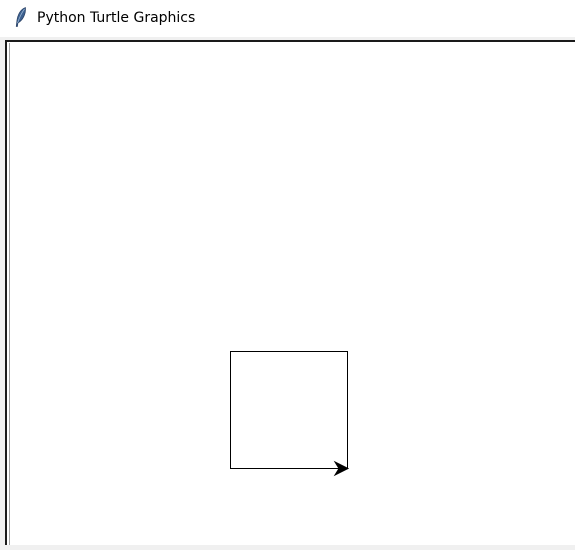 The width and height of the screenshot is (575, 550). What do you see at coordinates (287, 18) in the screenshot?
I see `title-bar: Python Turtle Graphics` at bounding box center [287, 18].